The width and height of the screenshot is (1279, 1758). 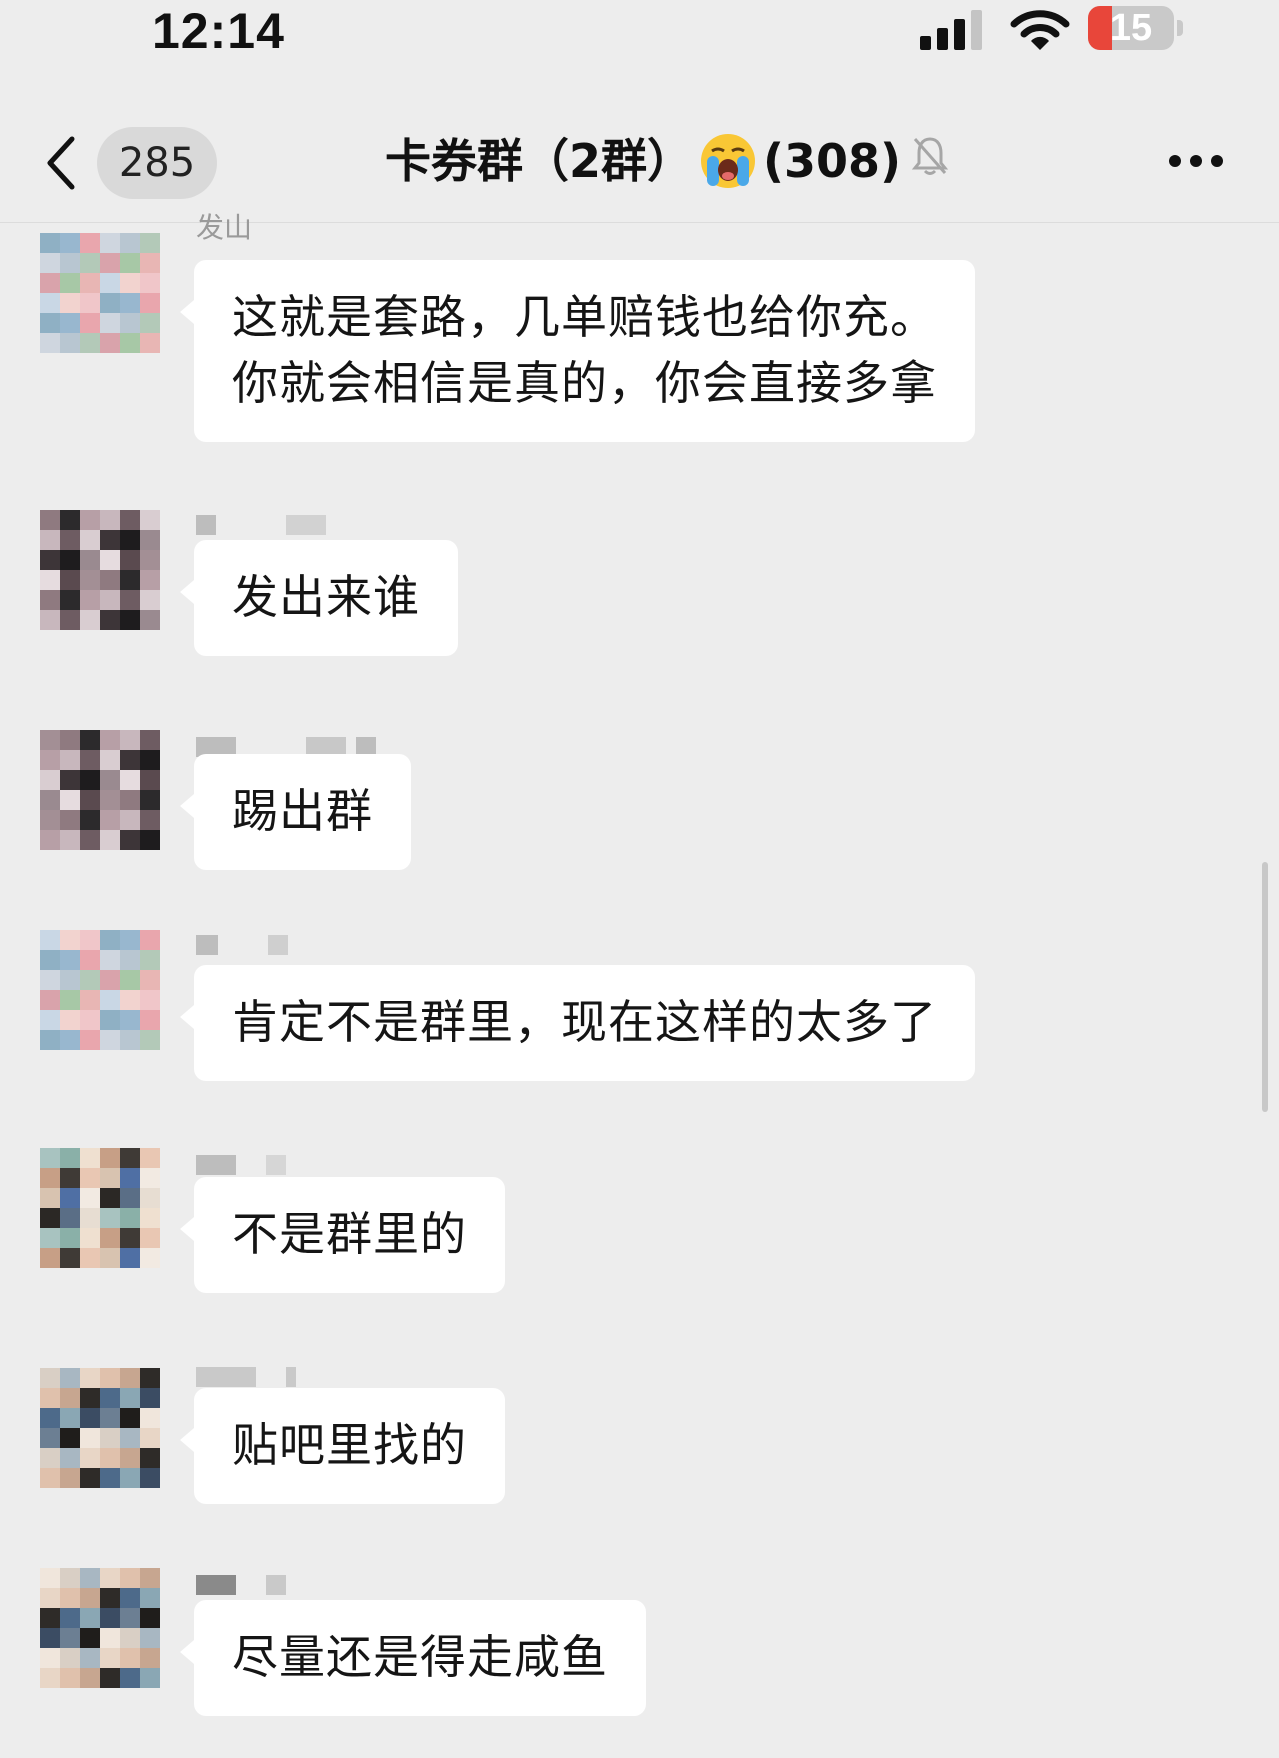 I want to click on battery-icon: 15, so click(x=1131, y=28).